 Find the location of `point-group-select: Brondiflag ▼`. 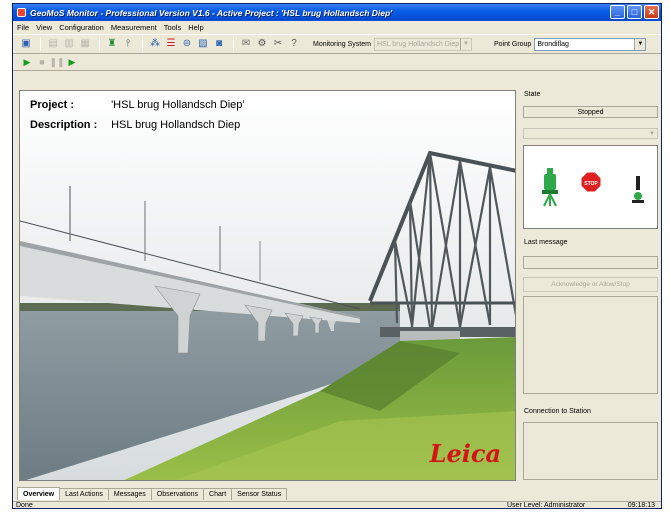

point-group-select: Brondiflag ▼ is located at coordinates (590, 44).